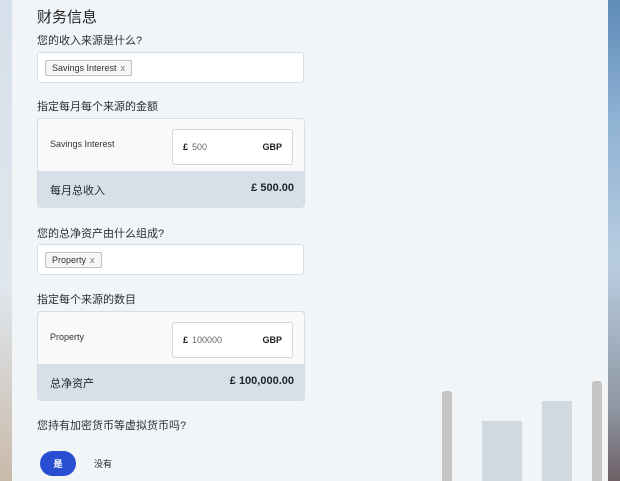  What do you see at coordinates (67, 337) in the screenshot?
I see `assets-row-label: Property` at bounding box center [67, 337].